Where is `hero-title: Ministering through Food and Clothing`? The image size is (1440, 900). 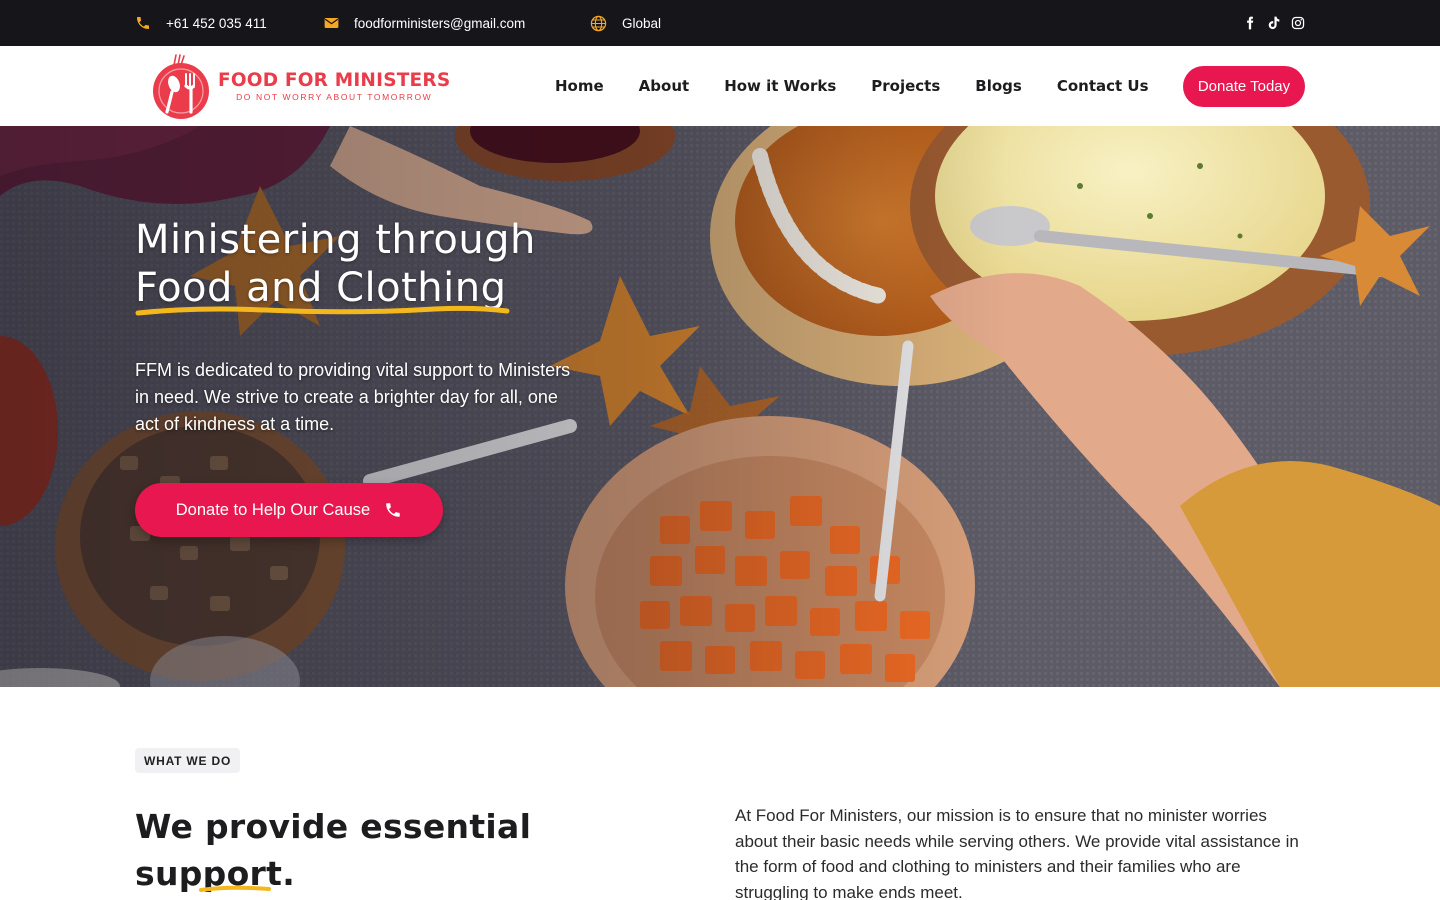 hero-title: Ministering through Food and Clothing is located at coordinates (335, 264).